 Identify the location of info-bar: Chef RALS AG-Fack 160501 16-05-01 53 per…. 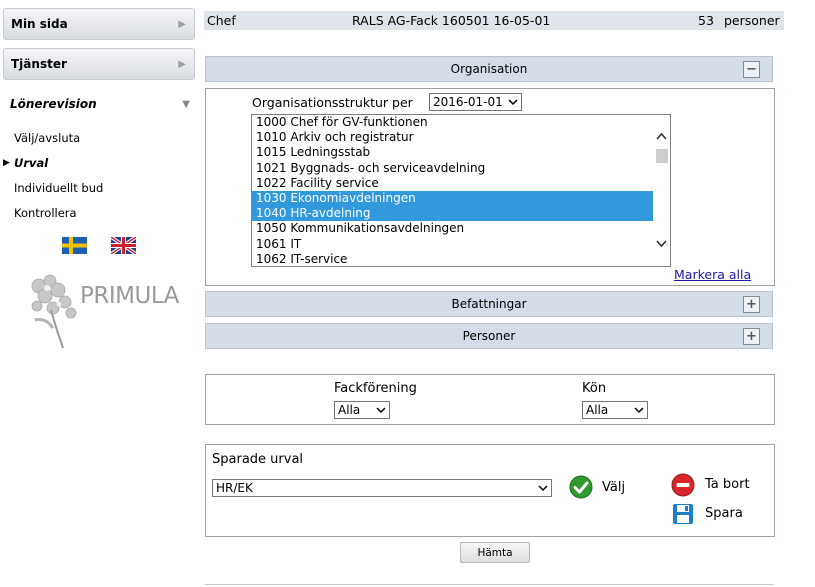
(494, 20).